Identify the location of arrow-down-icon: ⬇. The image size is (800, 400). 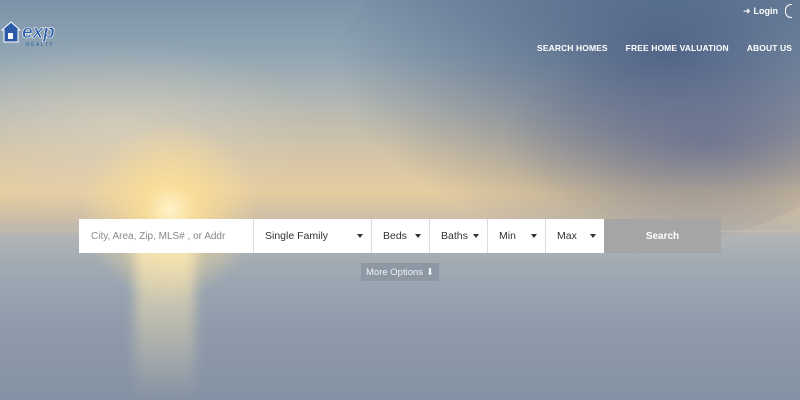
(430, 272).